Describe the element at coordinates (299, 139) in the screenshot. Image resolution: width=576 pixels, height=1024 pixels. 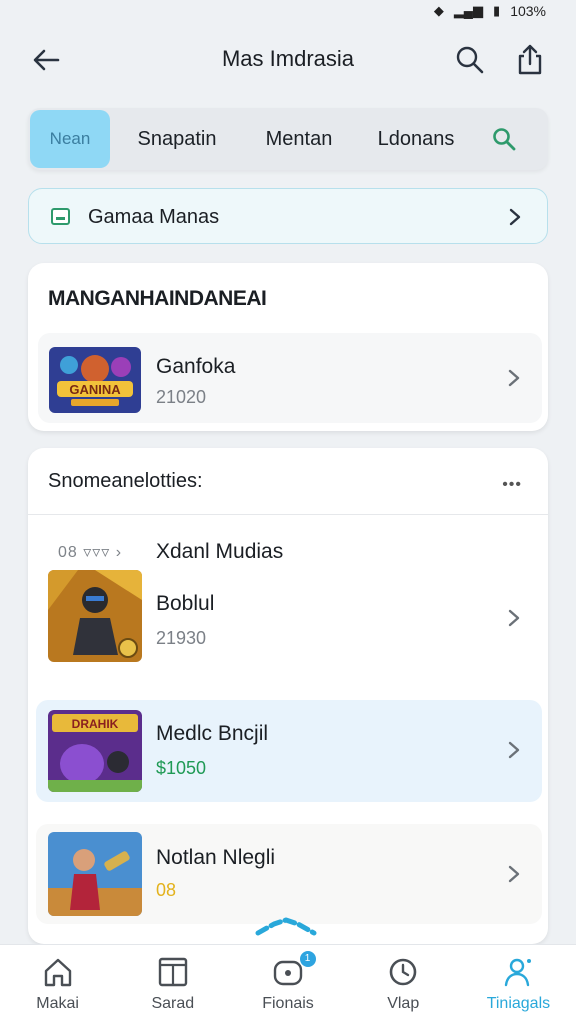
I see `tab-mentan: Mentan` at that location.